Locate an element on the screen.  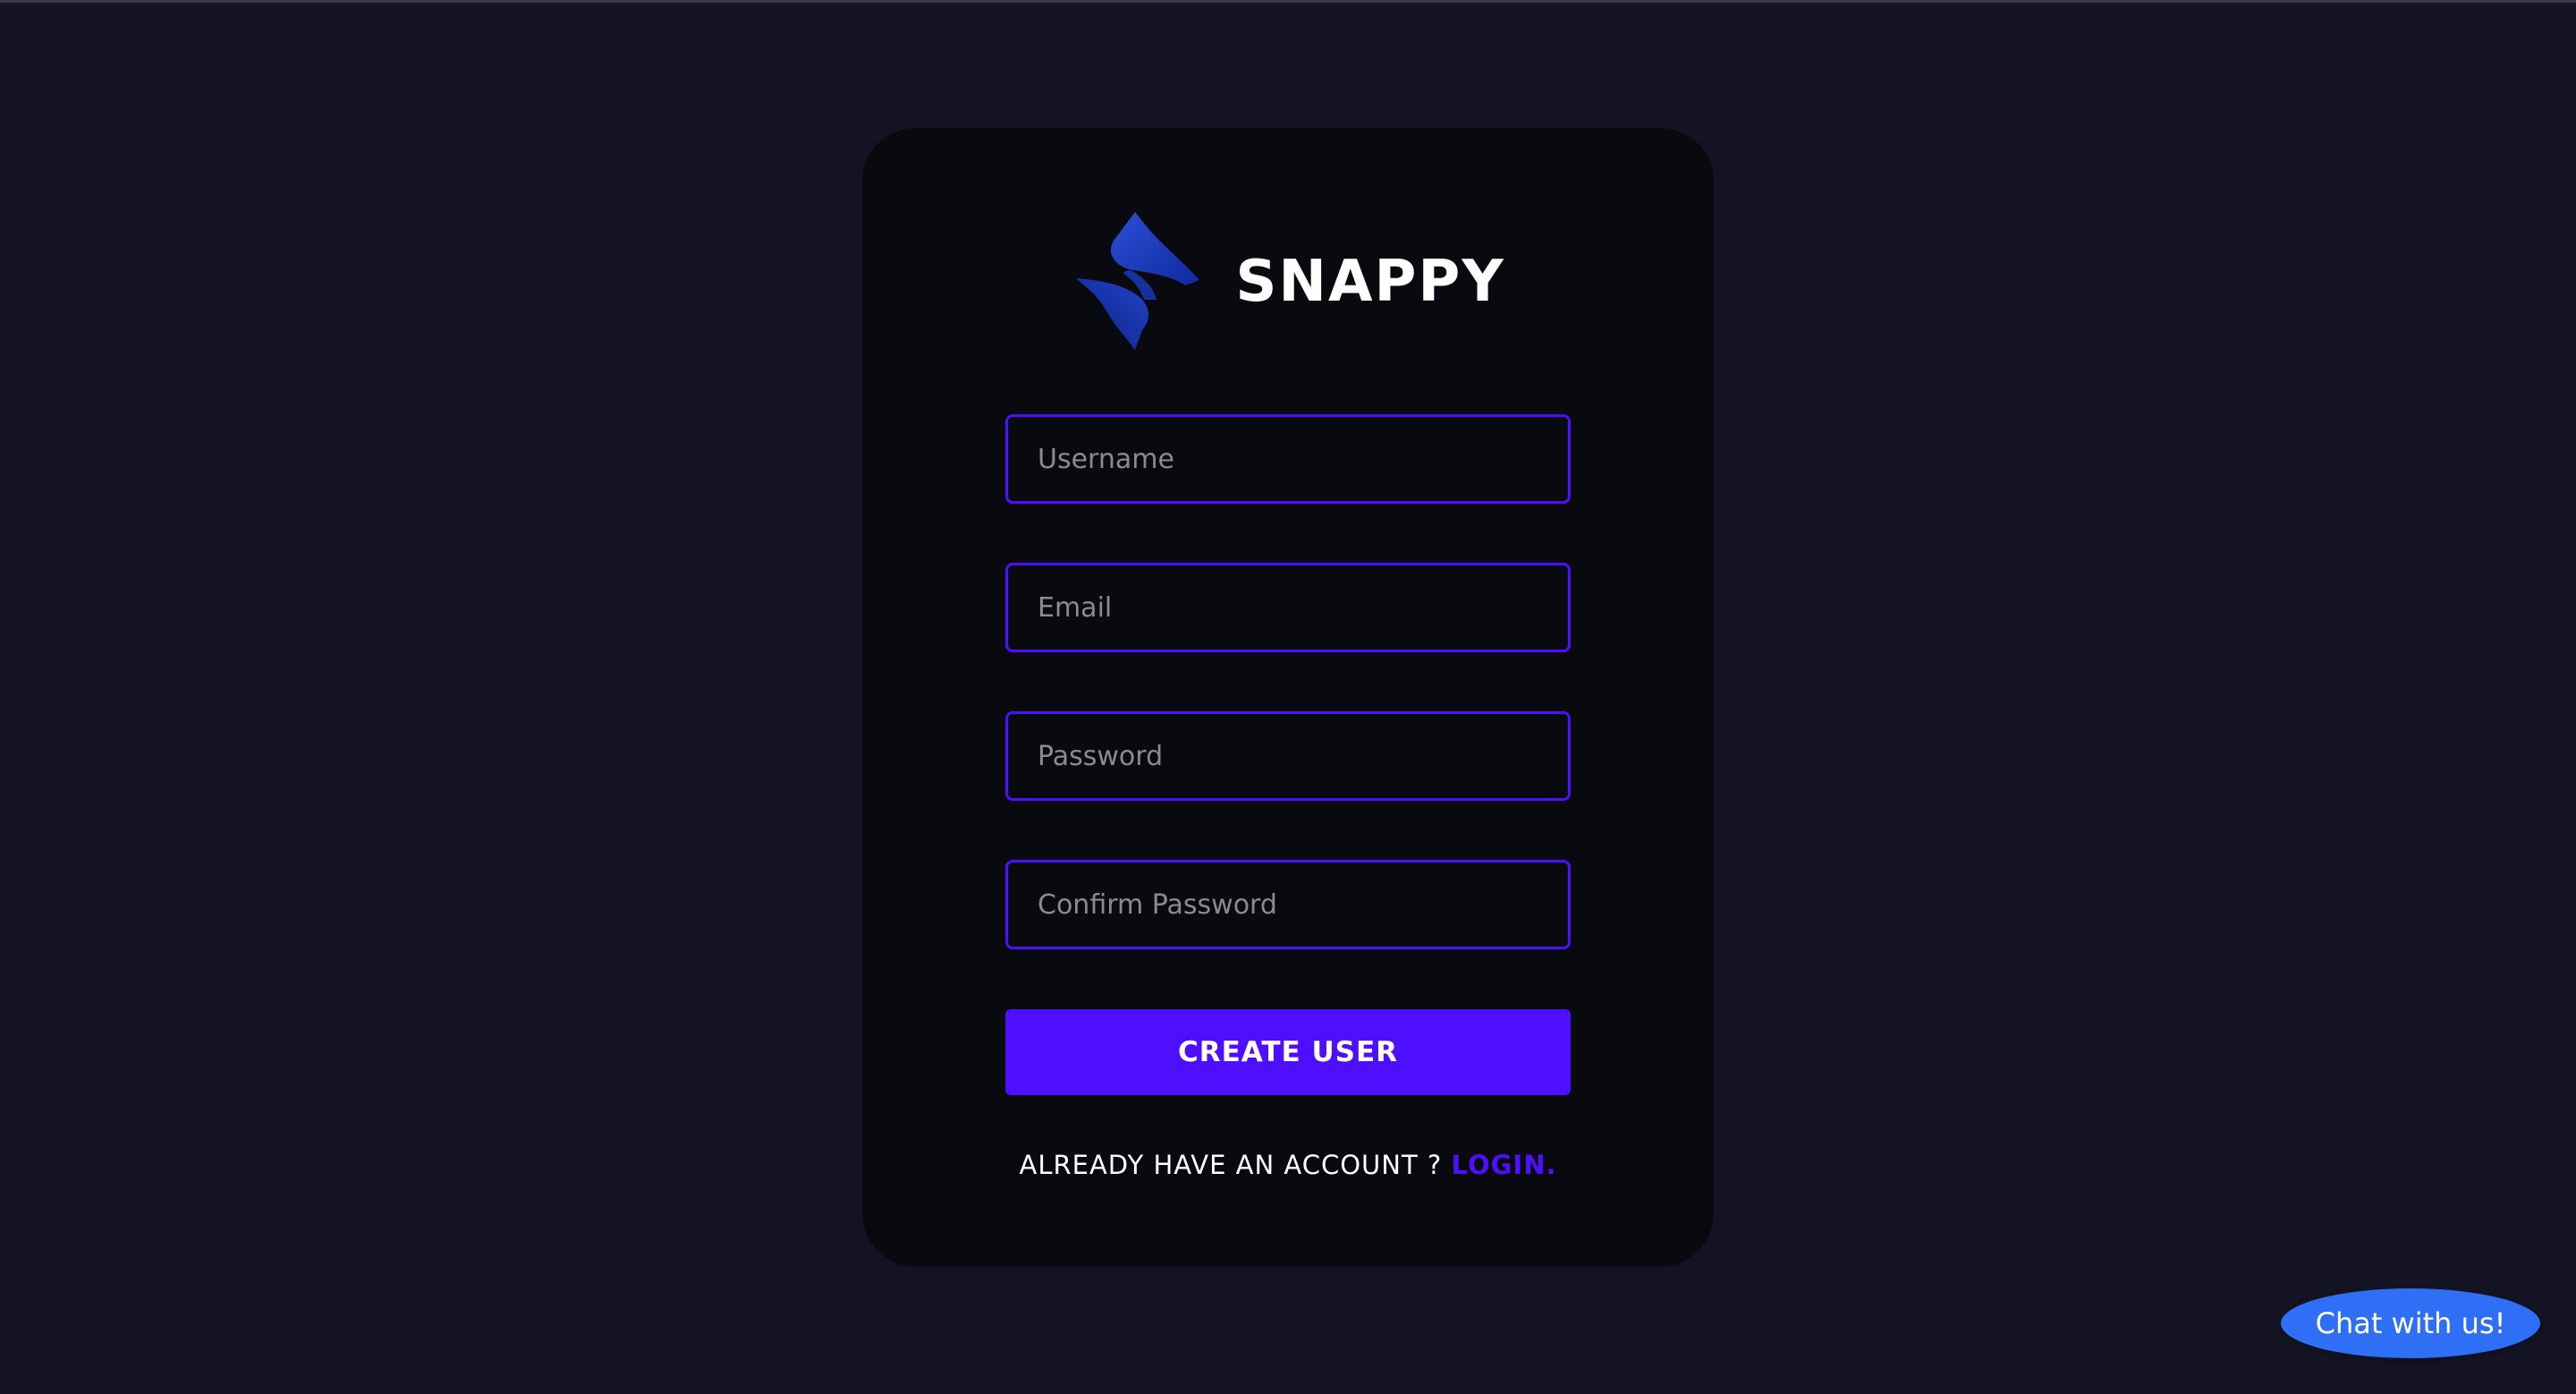
login-prompt-text: ALREADY HAVE AN ACCOUNT ? is located at coordinates (1231, 1165).